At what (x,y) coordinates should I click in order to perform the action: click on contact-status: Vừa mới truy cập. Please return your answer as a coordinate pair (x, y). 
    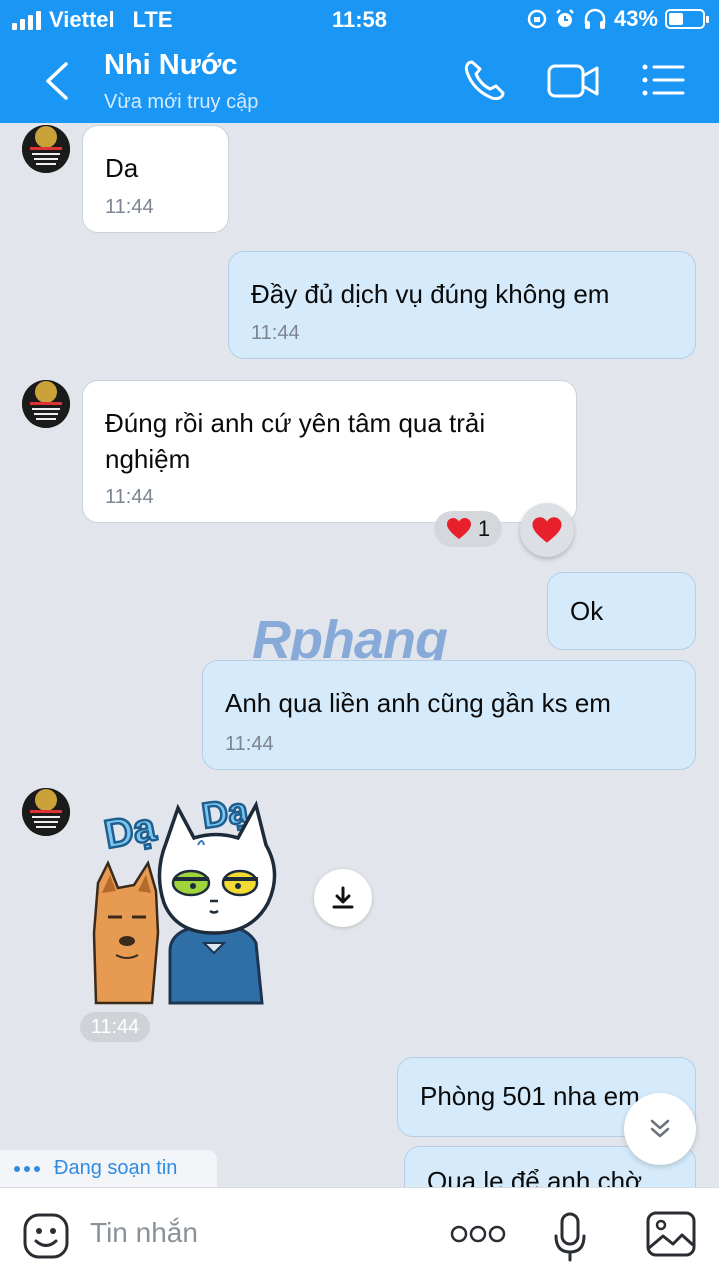
    Looking at the image, I should click on (181, 102).